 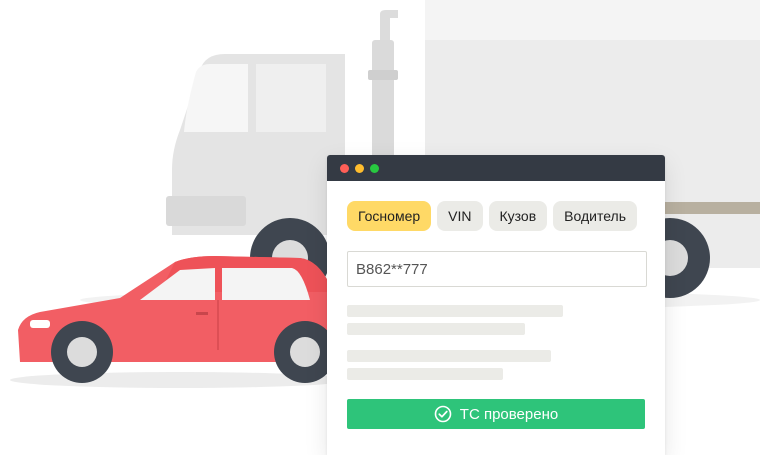 What do you see at coordinates (291, 98) in the screenshot?
I see `truck-side-window` at bounding box center [291, 98].